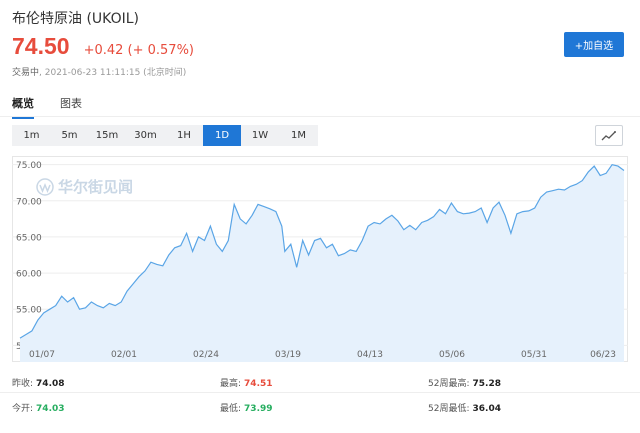  What do you see at coordinates (258, 384) in the screenshot?
I see `stat-high-value: 74.51` at bounding box center [258, 384].